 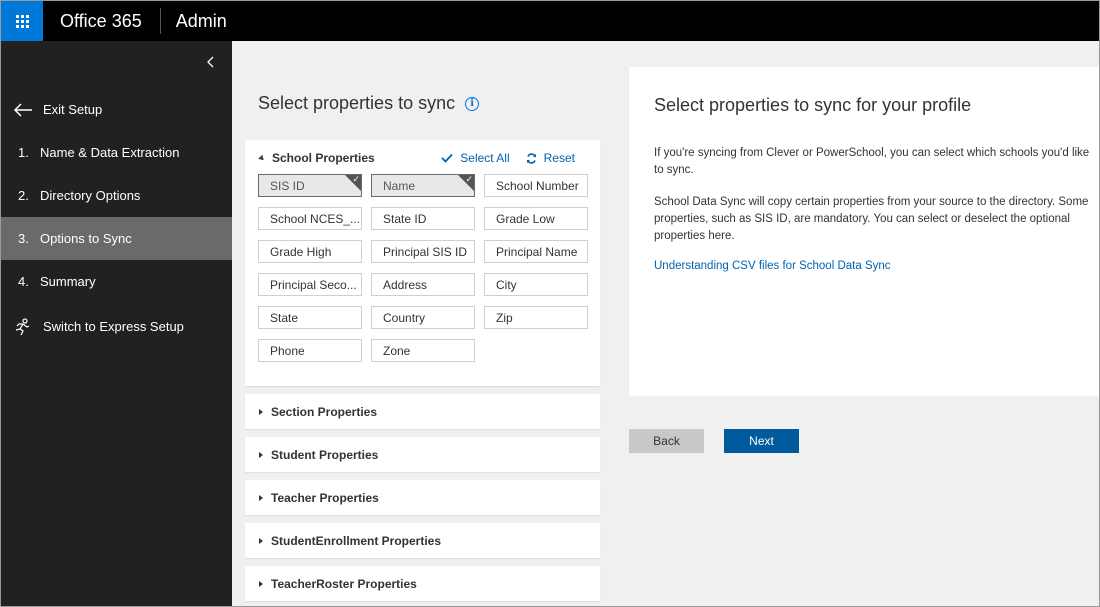 What do you see at coordinates (422, 454) in the screenshot?
I see `student-properties-card: Student Properties` at bounding box center [422, 454].